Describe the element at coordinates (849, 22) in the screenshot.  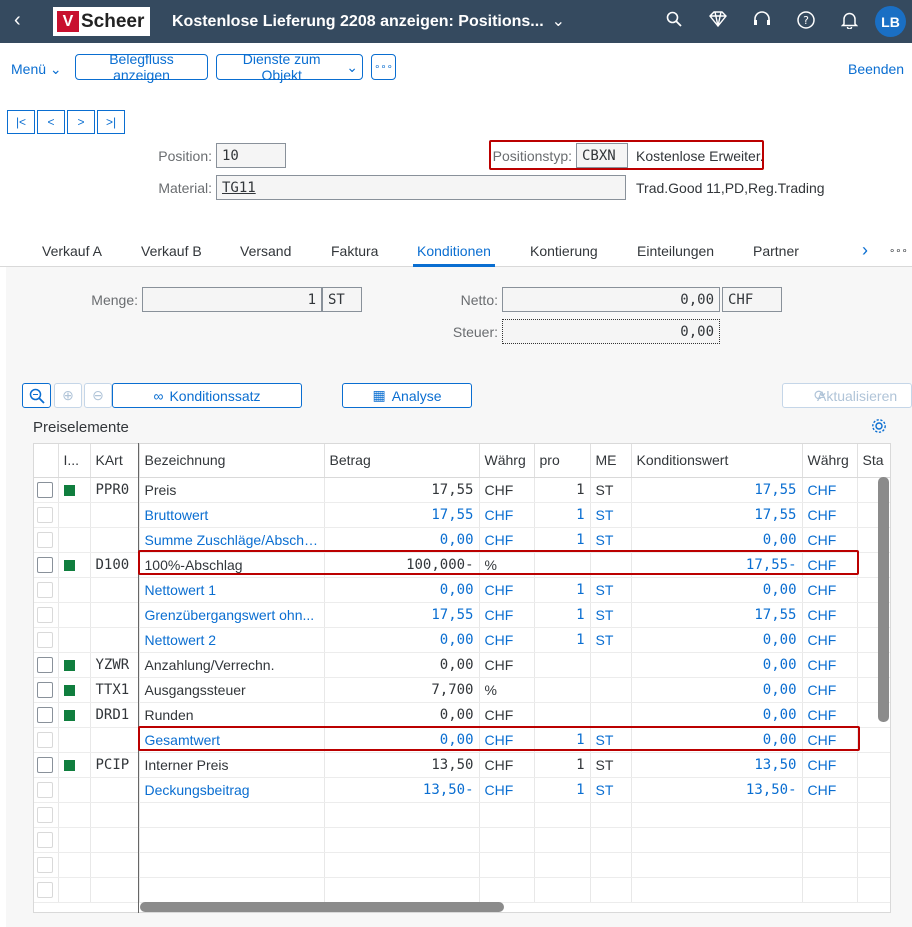
I see `bell-icon` at that location.